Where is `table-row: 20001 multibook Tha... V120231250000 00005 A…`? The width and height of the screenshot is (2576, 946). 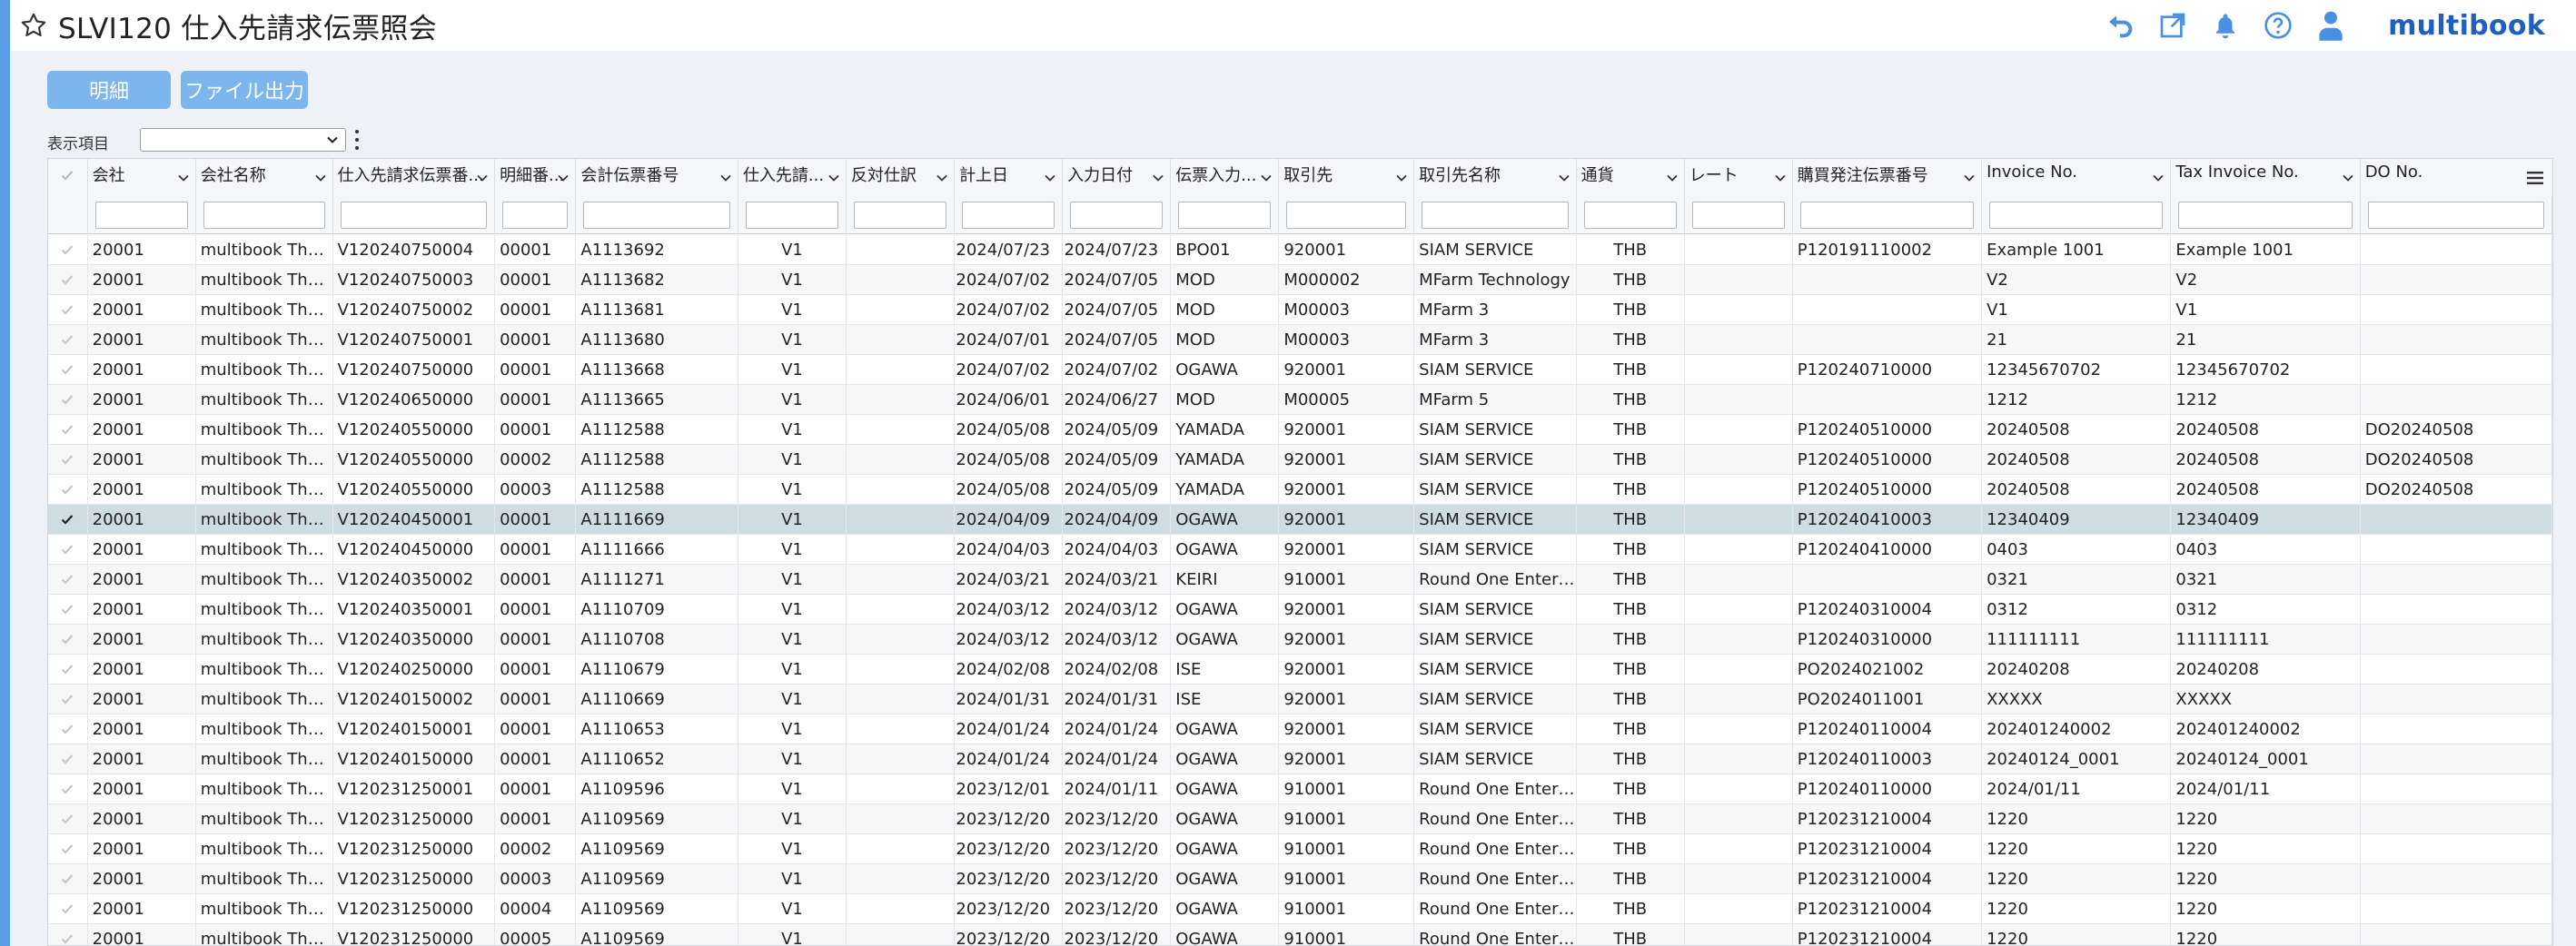 table-row: 20001 multibook Tha... V120231250000 00005 A… is located at coordinates (1300, 935).